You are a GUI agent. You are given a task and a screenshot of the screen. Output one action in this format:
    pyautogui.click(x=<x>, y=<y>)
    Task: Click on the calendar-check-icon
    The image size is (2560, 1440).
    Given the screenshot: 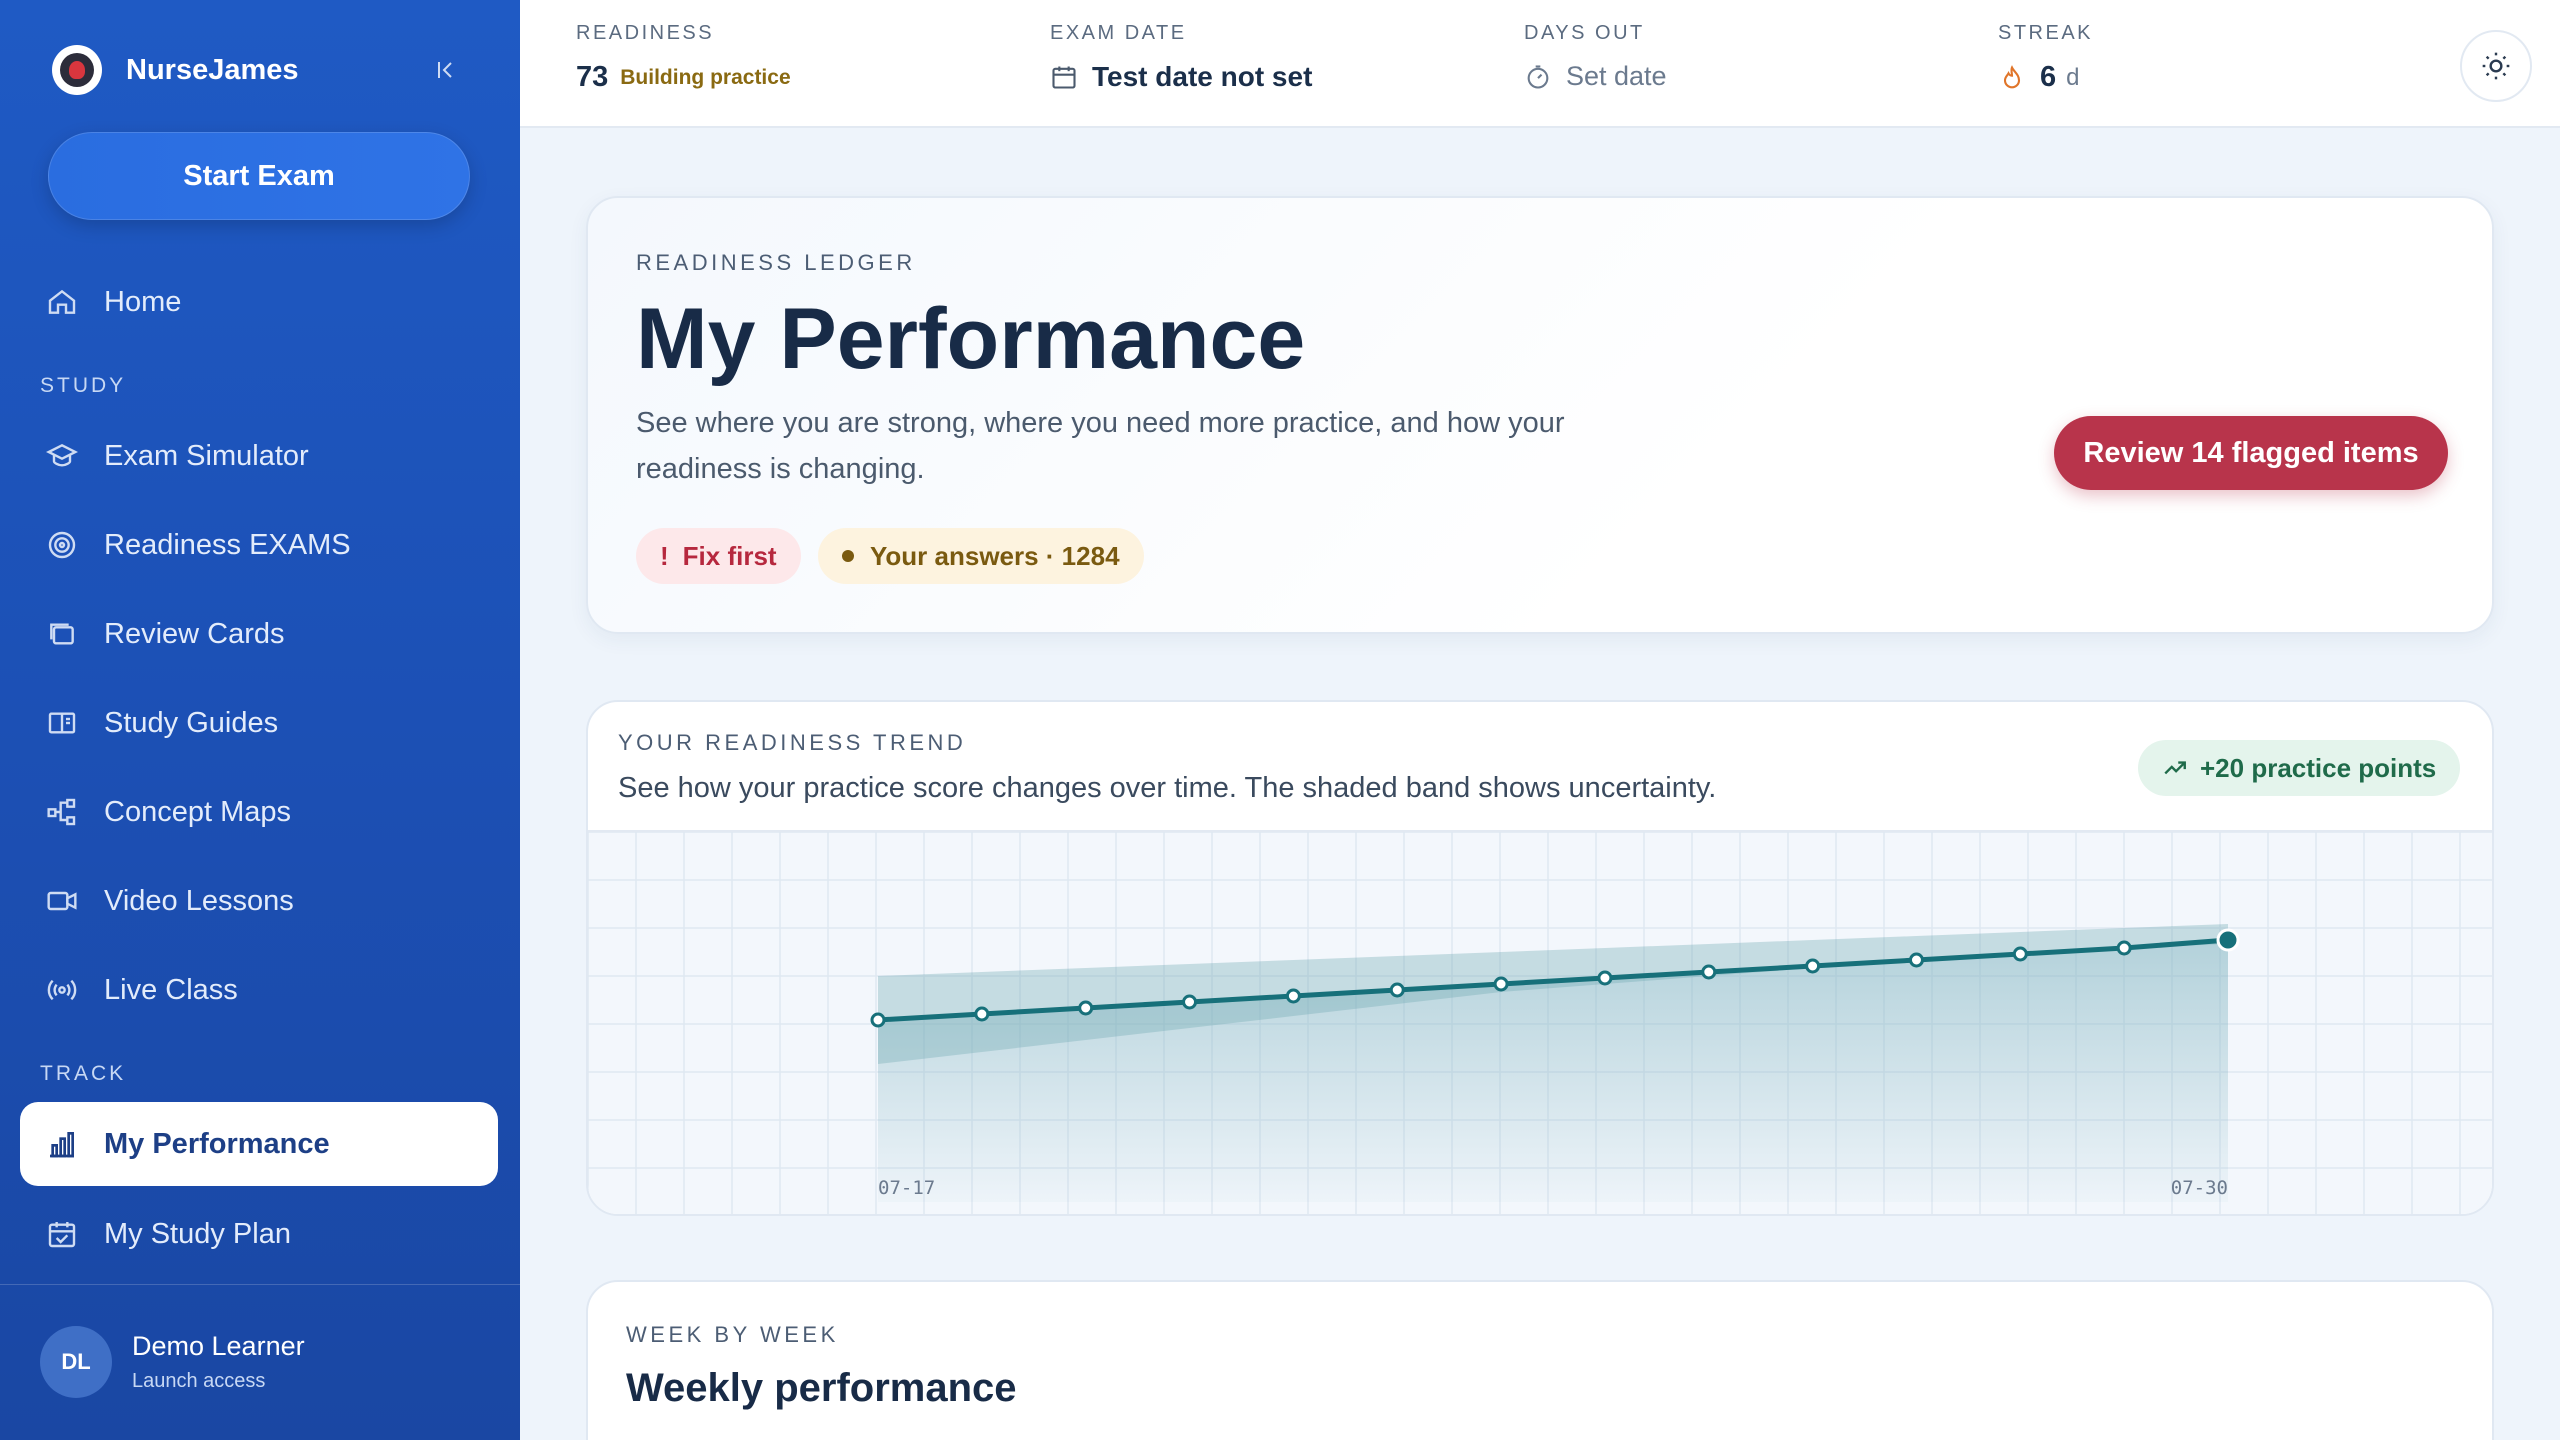 What is the action you would take?
    pyautogui.click(x=62, y=1234)
    